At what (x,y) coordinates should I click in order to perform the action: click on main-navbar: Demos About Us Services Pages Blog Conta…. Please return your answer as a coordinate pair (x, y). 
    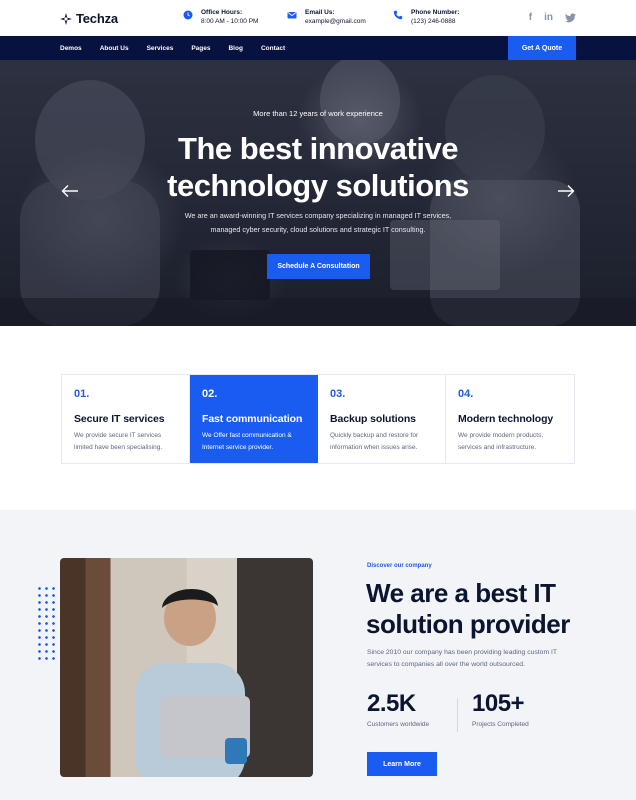
    Looking at the image, I should click on (318, 48).